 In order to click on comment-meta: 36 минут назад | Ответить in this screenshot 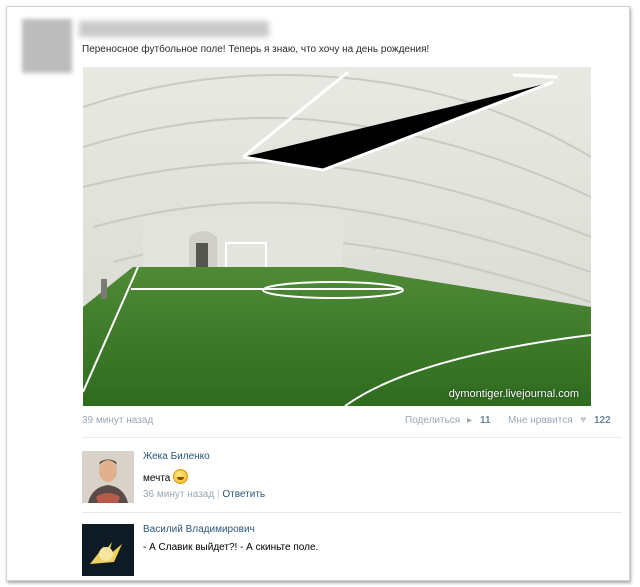, I will do `click(204, 494)`.